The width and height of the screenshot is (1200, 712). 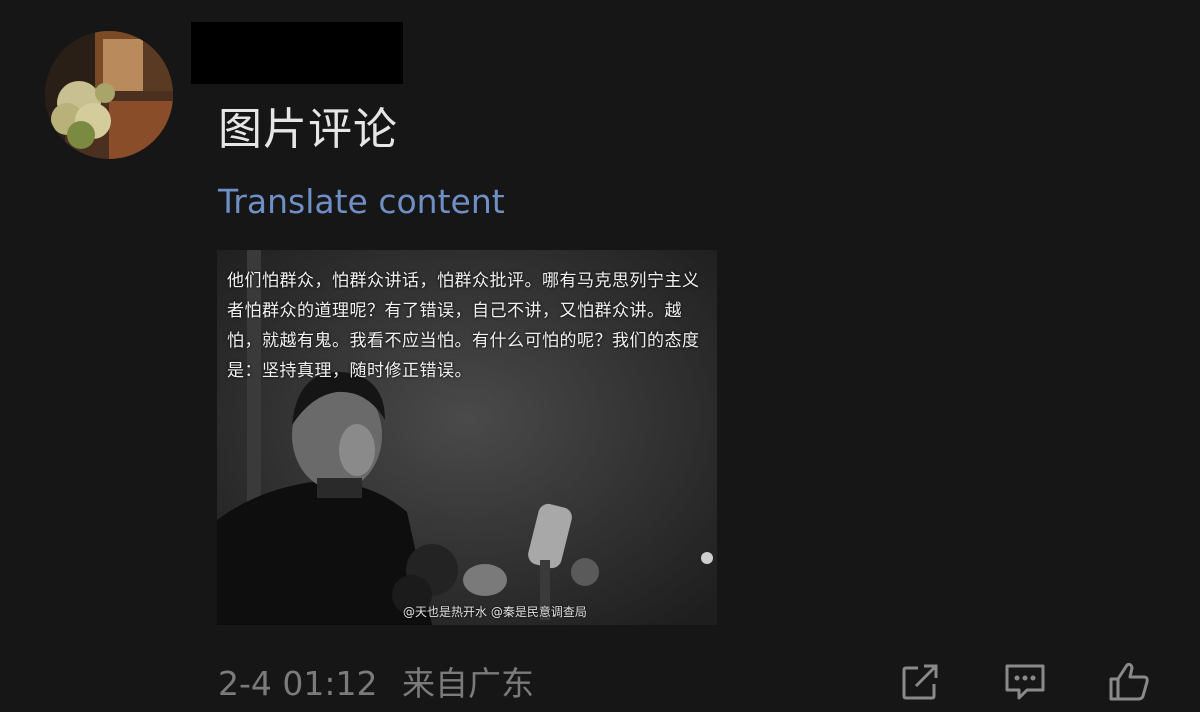 I want to click on thumbs-up-icon, so click(x=1129, y=681).